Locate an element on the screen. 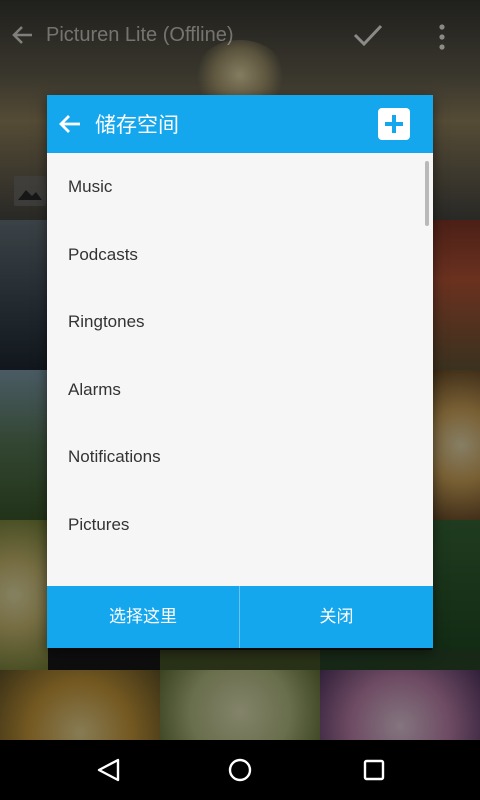 This screenshot has height=800, width=480. nav-home-icon is located at coordinates (240, 770).